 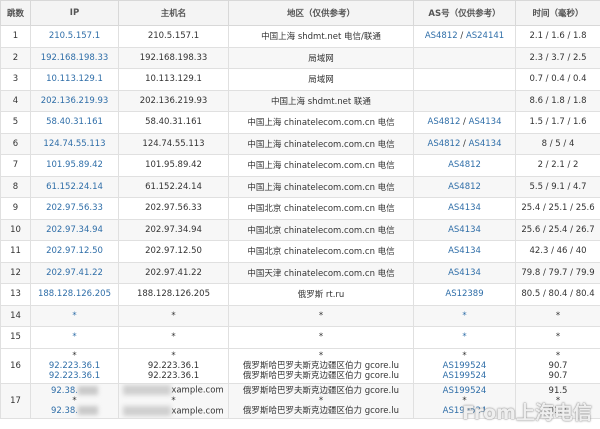 What do you see at coordinates (74, 165) in the screenshot?
I see `ip-link: 101.95.89.42` at bounding box center [74, 165].